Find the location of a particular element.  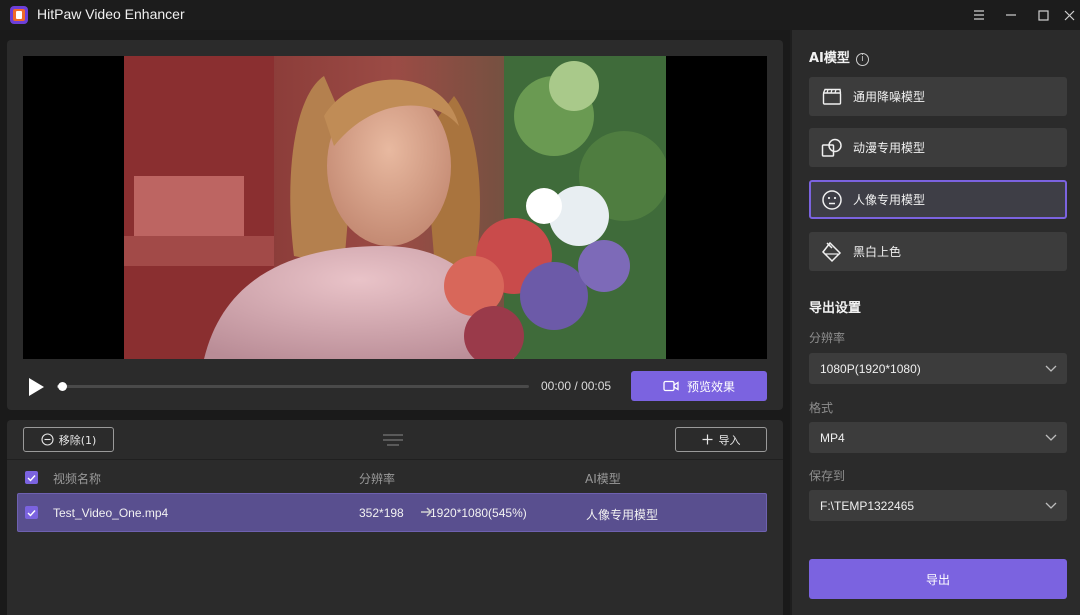

row-ai-model: 人像专用模型 is located at coordinates (622, 515).